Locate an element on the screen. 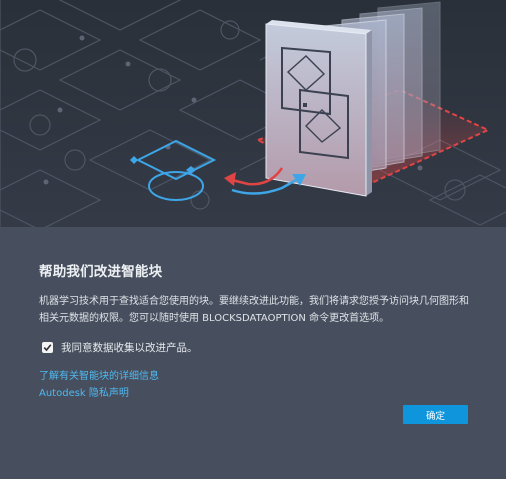 Image resolution: width=506 pixels, height=479 pixels. consent-checkbox-row: 我同意数据收集以改进产品。 is located at coordinates (120, 347).